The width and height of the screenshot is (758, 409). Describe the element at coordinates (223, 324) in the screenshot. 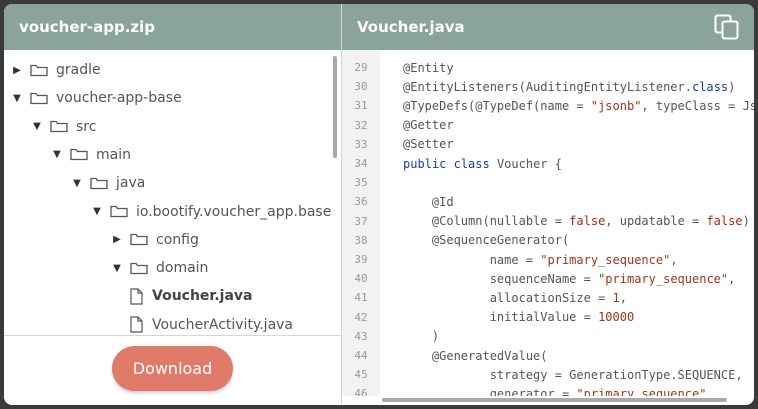

I see `tree-item-label: VoucherActivity.java` at that location.